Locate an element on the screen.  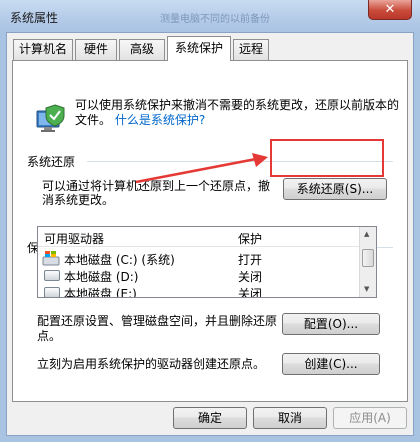
drive-list-scrollbar: ▲ ▼ is located at coordinates (367, 262).